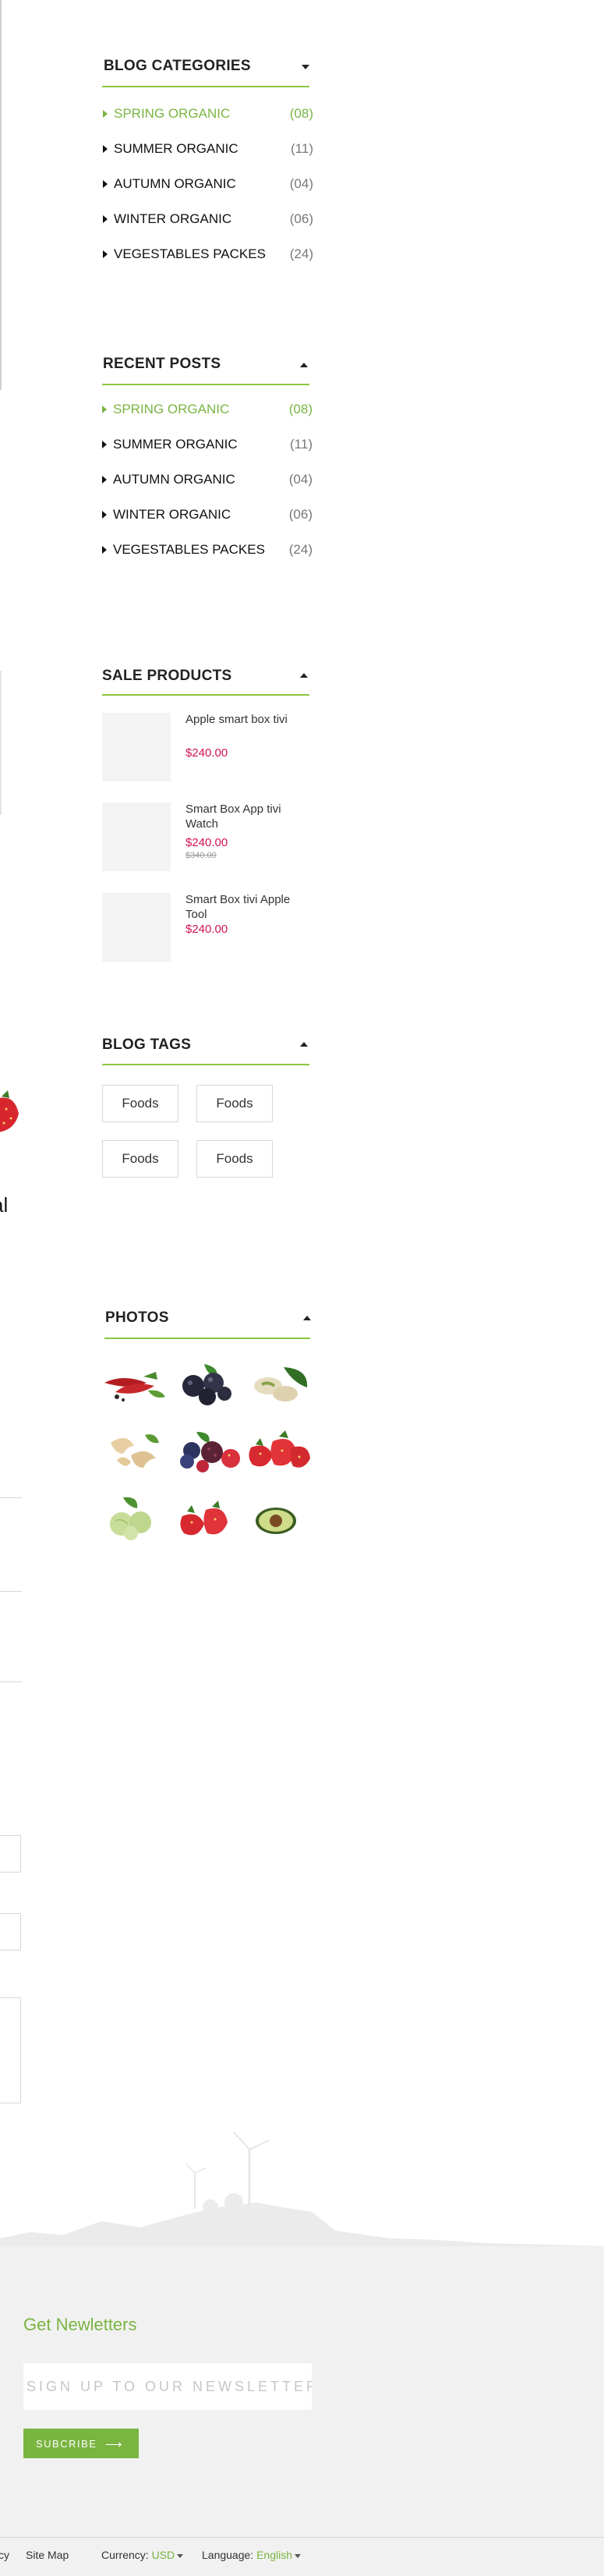 This screenshot has width=604, height=2576. Describe the element at coordinates (302, 149) in the screenshot. I see `category-count: (11)` at that location.